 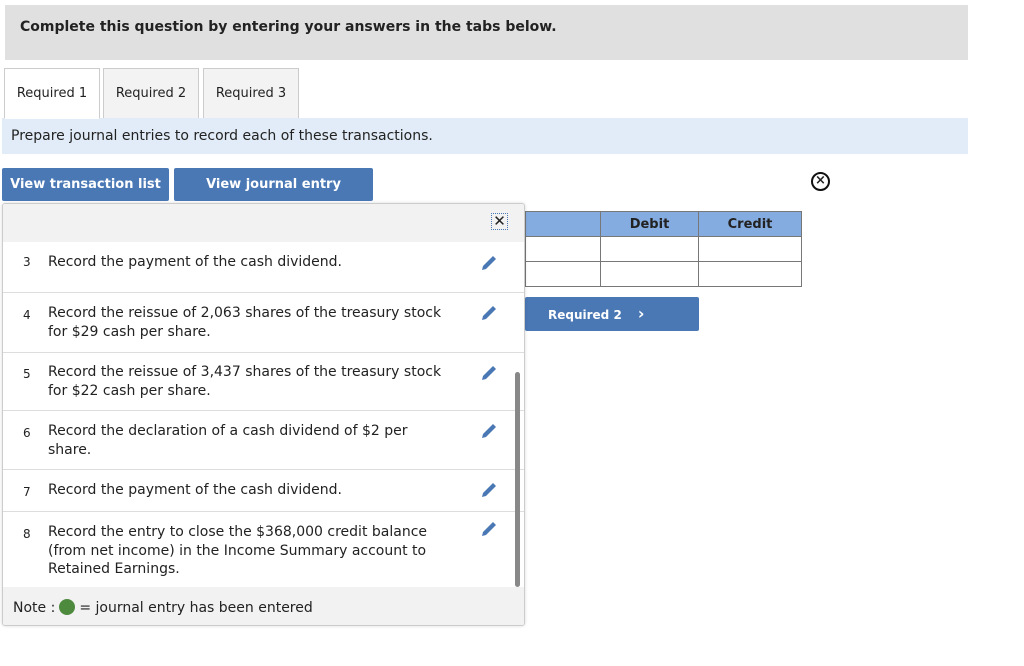 I want to click on close-circle-icon: ×, so click(x=820, y=181).